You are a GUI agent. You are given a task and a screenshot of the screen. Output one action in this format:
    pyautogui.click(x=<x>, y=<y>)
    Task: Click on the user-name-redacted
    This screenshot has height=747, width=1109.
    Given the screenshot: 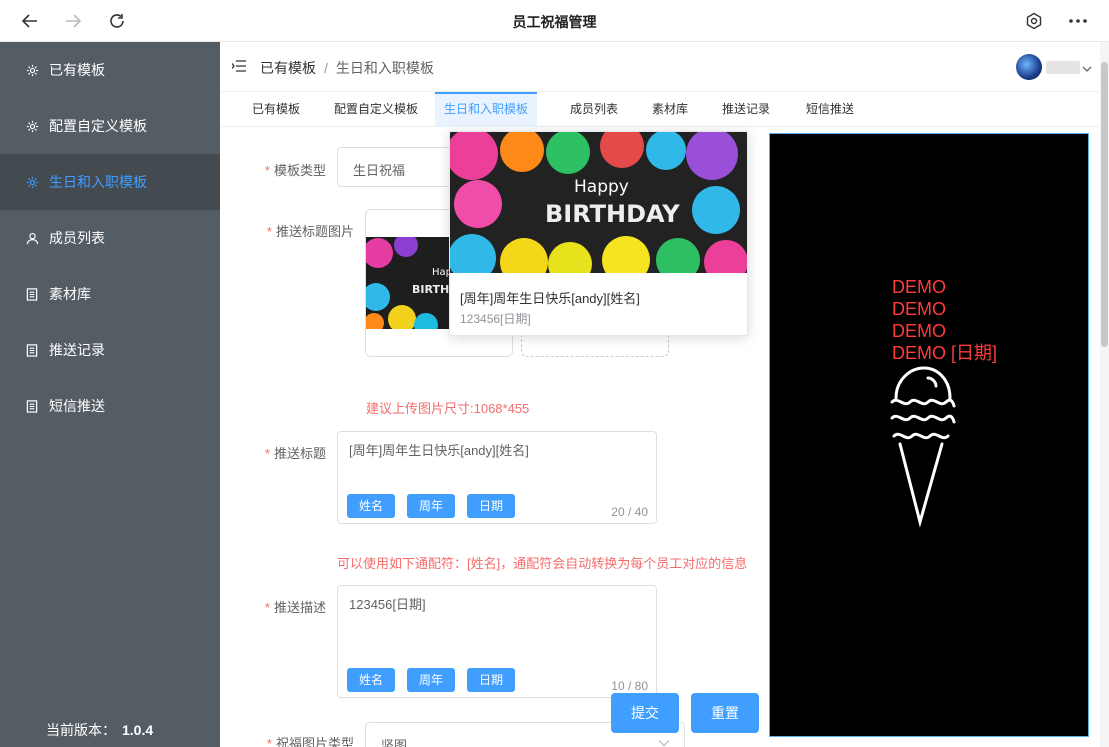 What is the action you would take?
    pyautogui.click(x=1063, y=67)
    